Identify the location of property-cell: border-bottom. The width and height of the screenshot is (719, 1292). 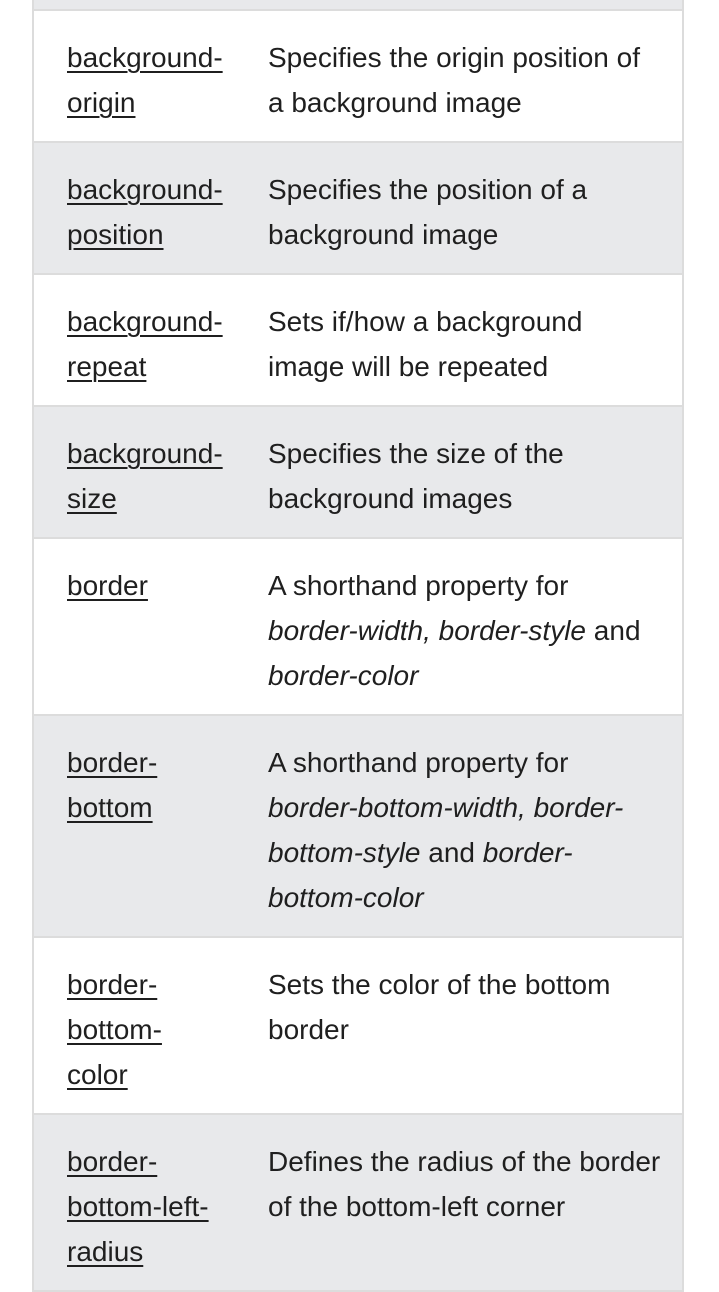
(151, 830).